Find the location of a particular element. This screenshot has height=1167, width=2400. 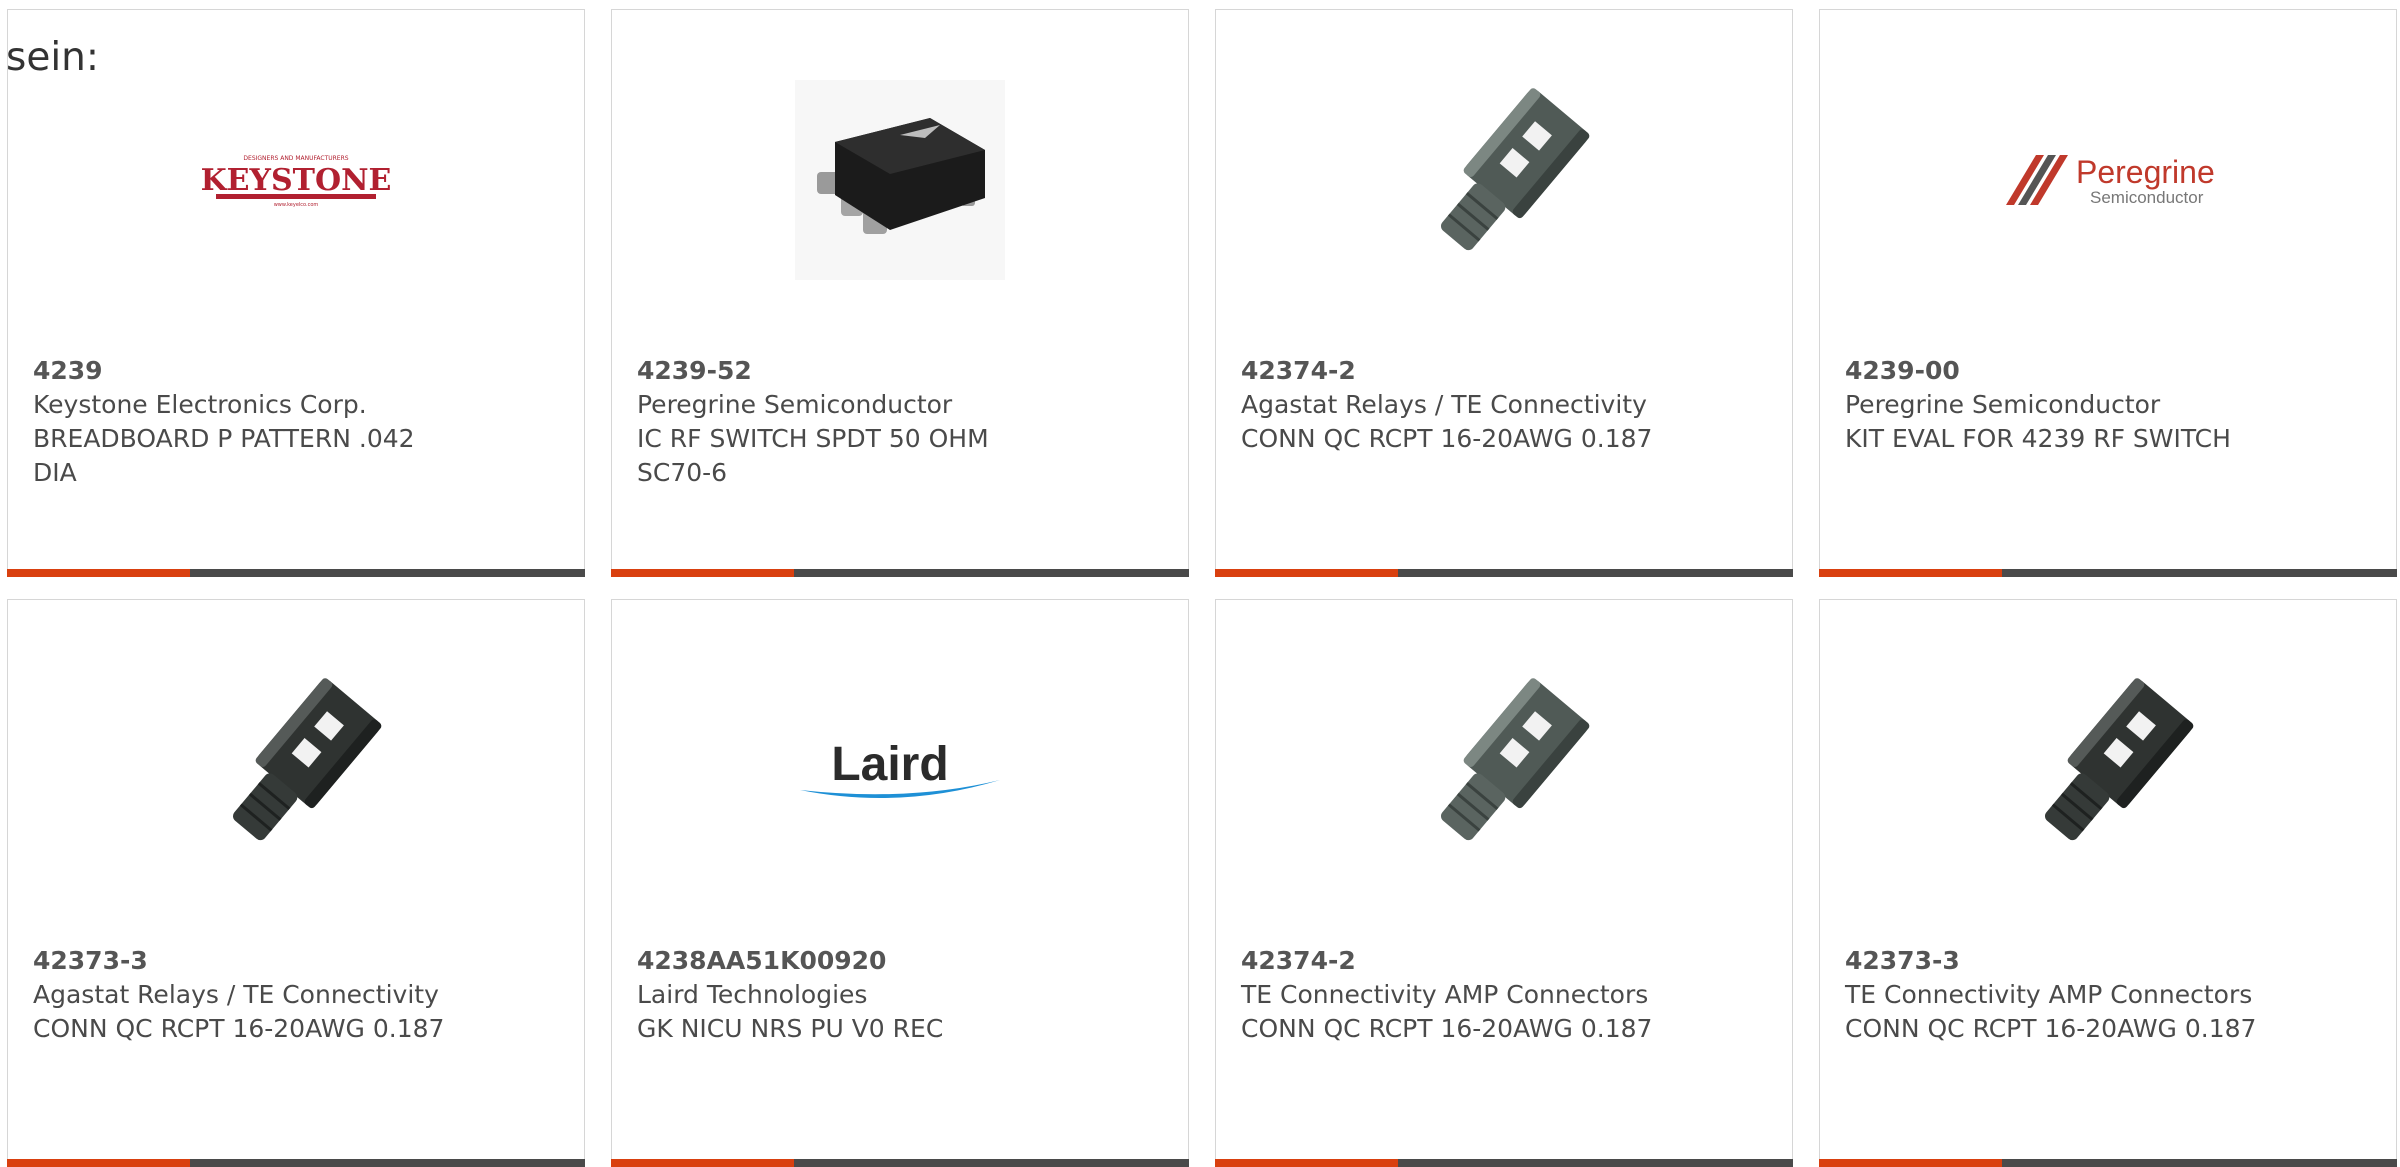

peregrine-logo-icon: Peregrine Semiconductor is located at coordinates (2110, 180).